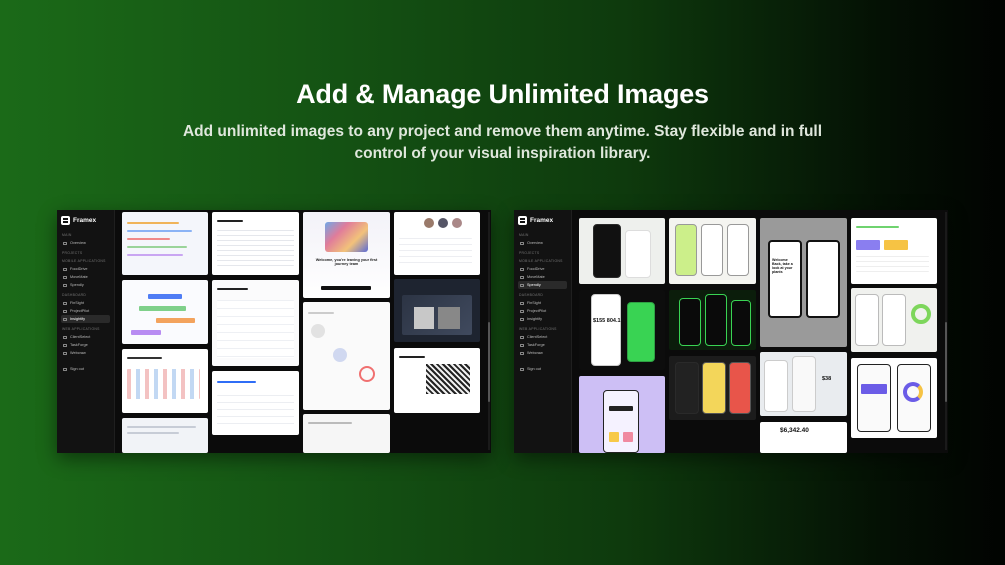 The height and width of the screenshot is (565, 1005). I want to click on price-amount: $38, so click(827, 379).